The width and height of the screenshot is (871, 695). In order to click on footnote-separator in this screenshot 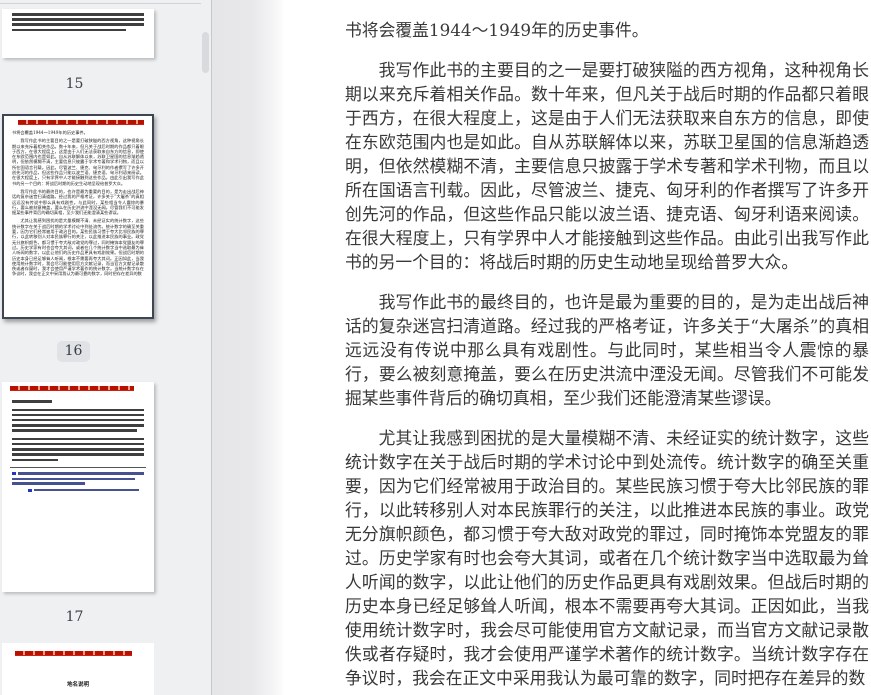, I will do `click(78, 467)`.